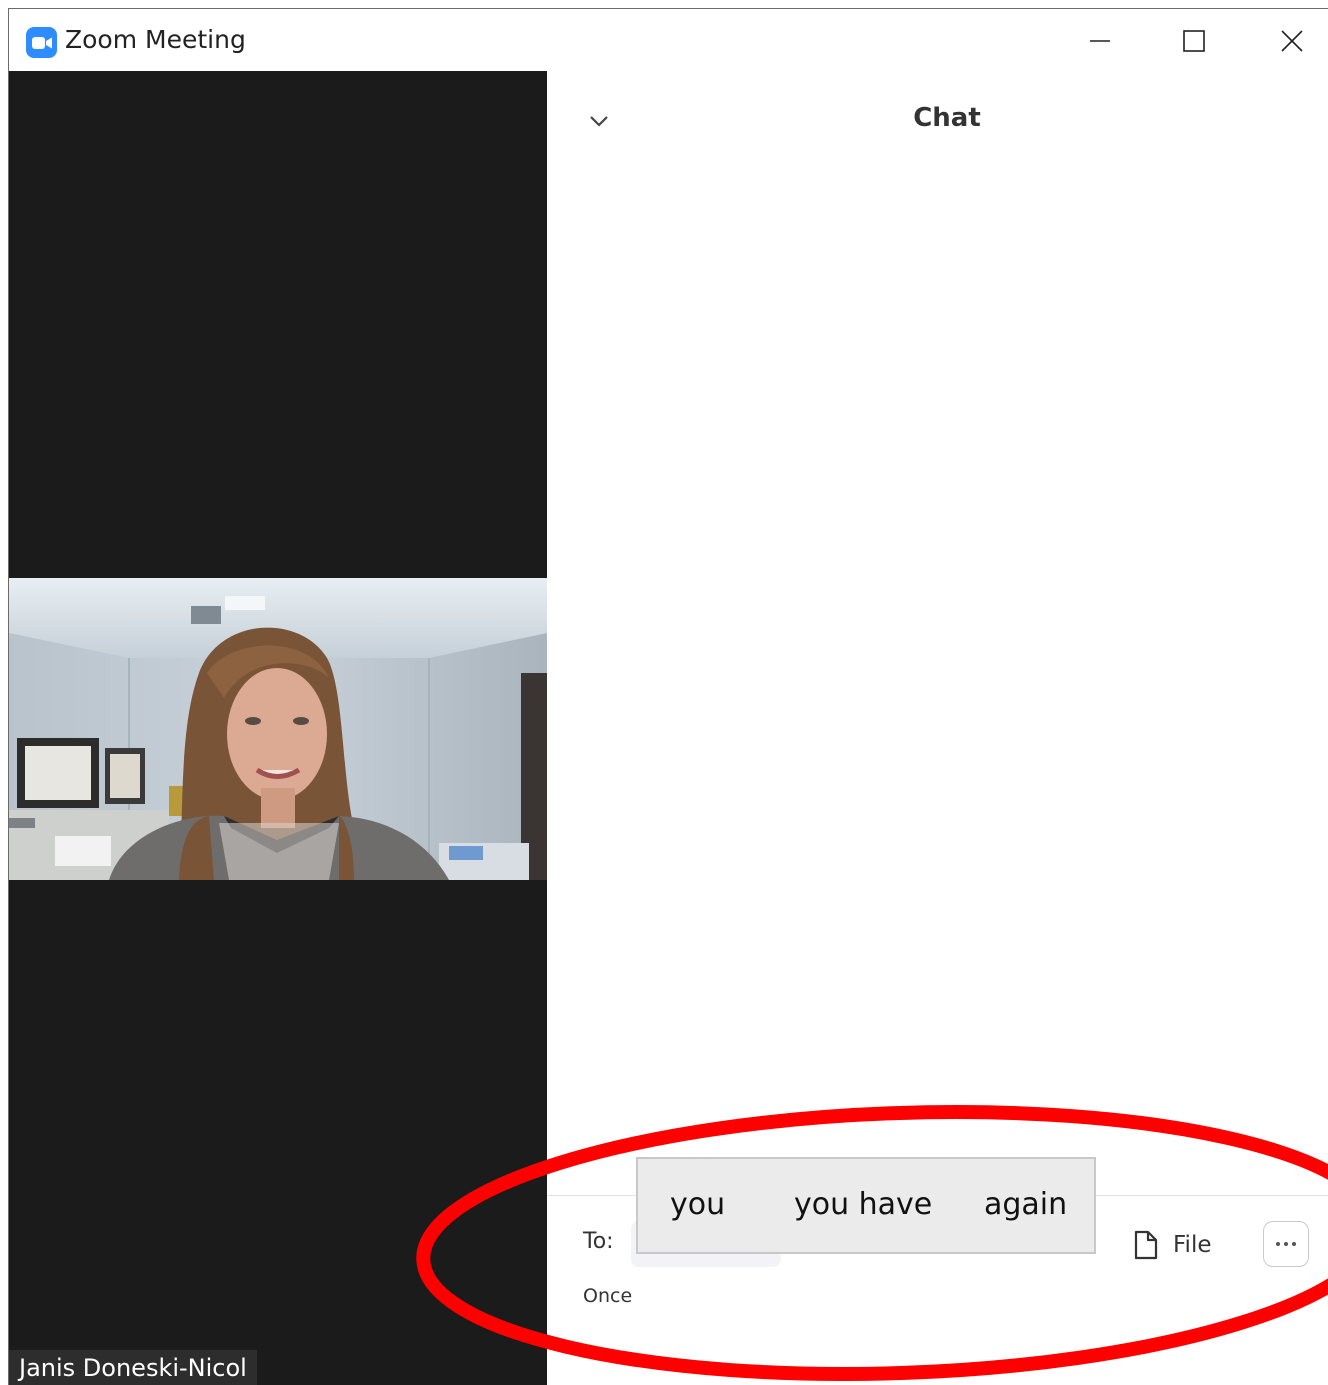 This screenshot has height=1385, width=1328. I want to click on suggestion-item: you have, so click(863, 1204).